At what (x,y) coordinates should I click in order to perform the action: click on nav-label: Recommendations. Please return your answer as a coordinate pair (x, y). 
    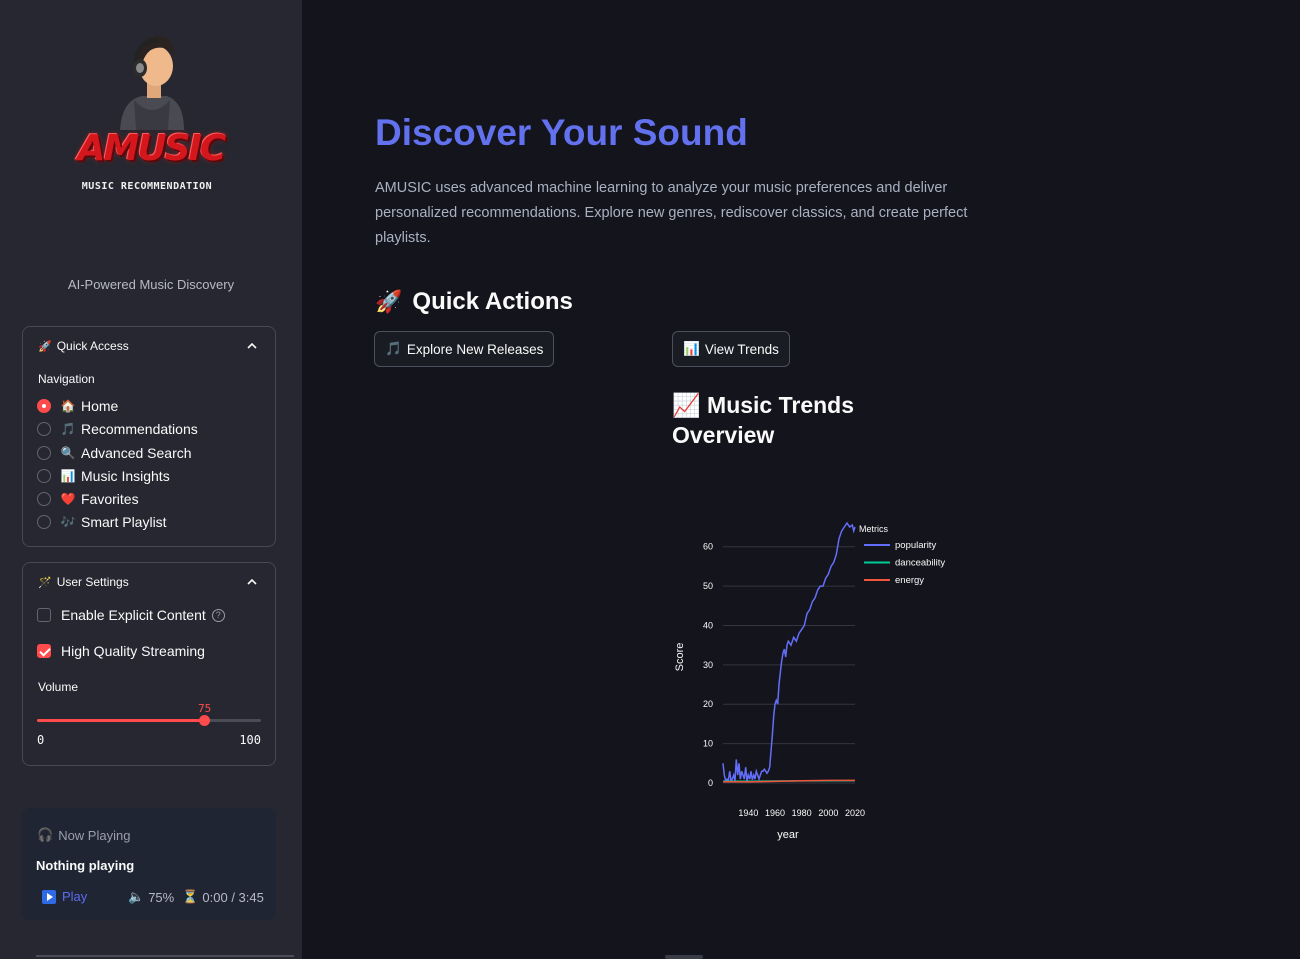
    Looking at the image, I should click on (139, 429).